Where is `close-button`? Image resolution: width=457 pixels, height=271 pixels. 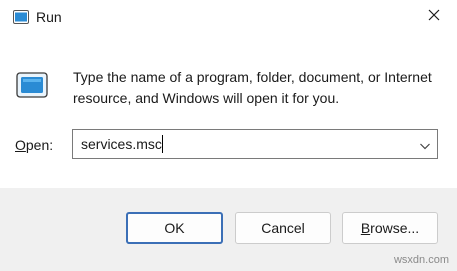
close-button is located at coordinates (434, 17).